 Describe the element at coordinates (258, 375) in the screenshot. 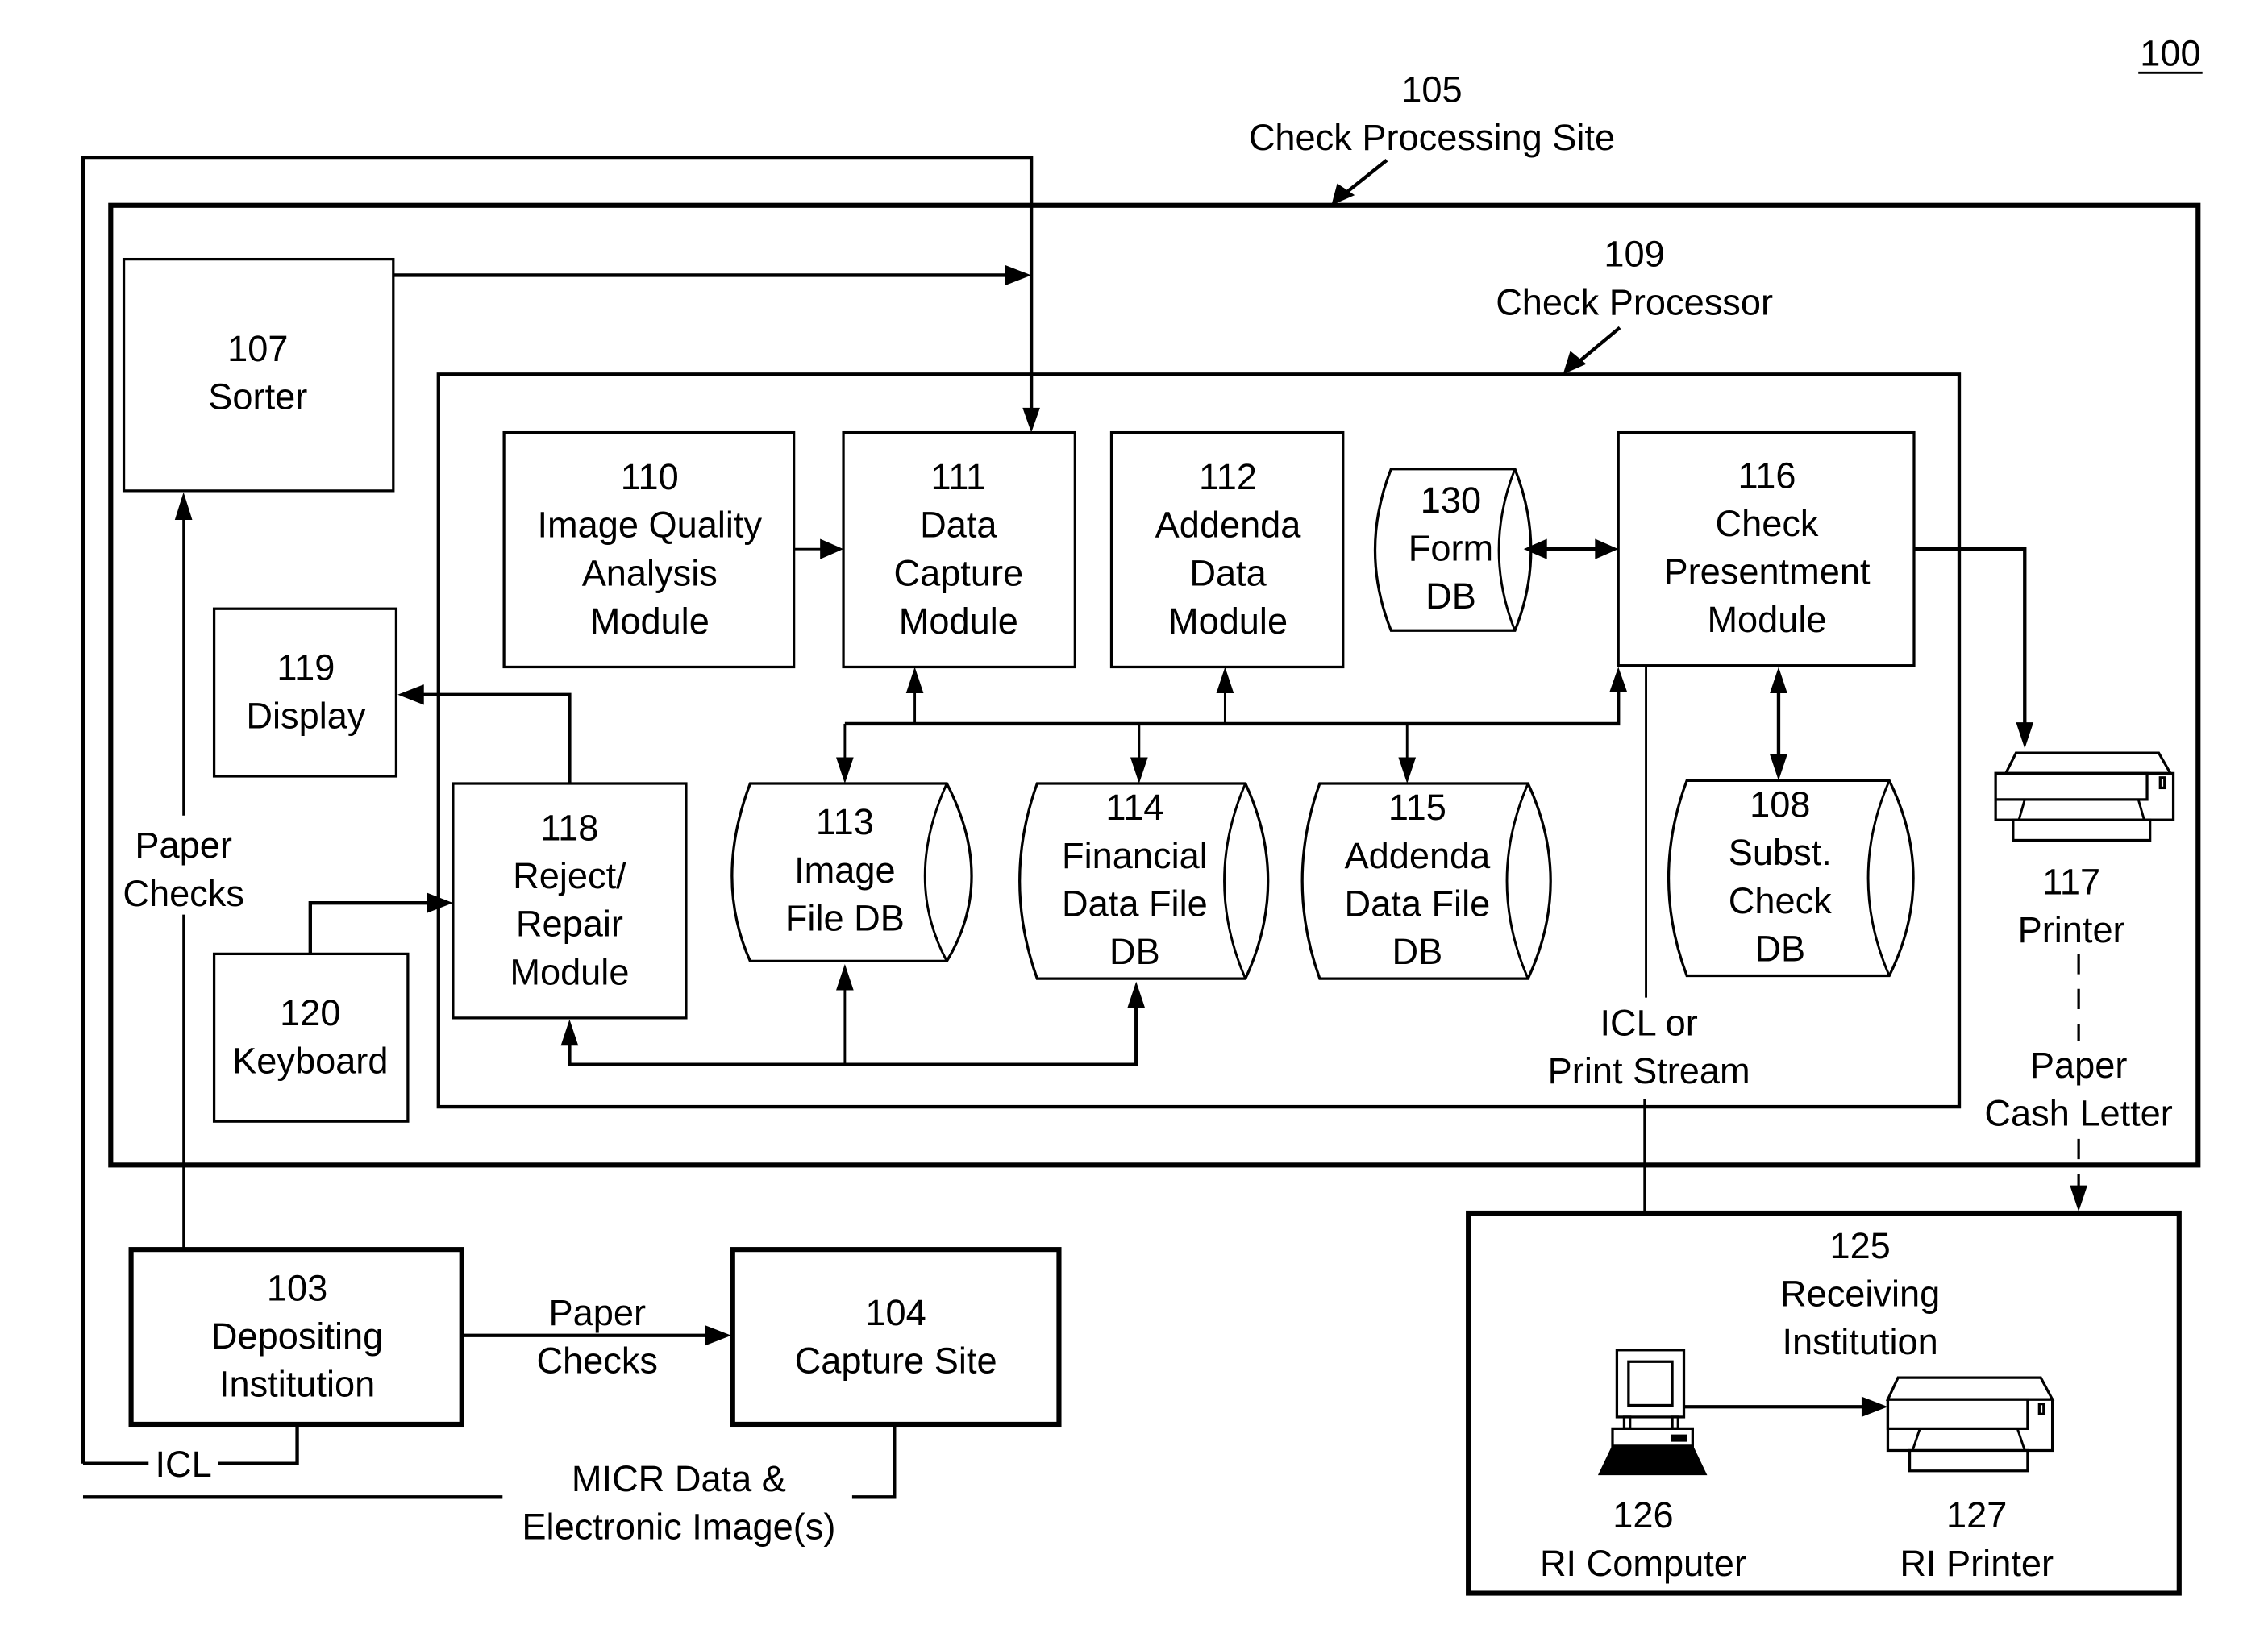

I see `sorter-node: 107 Sorter` at that location.